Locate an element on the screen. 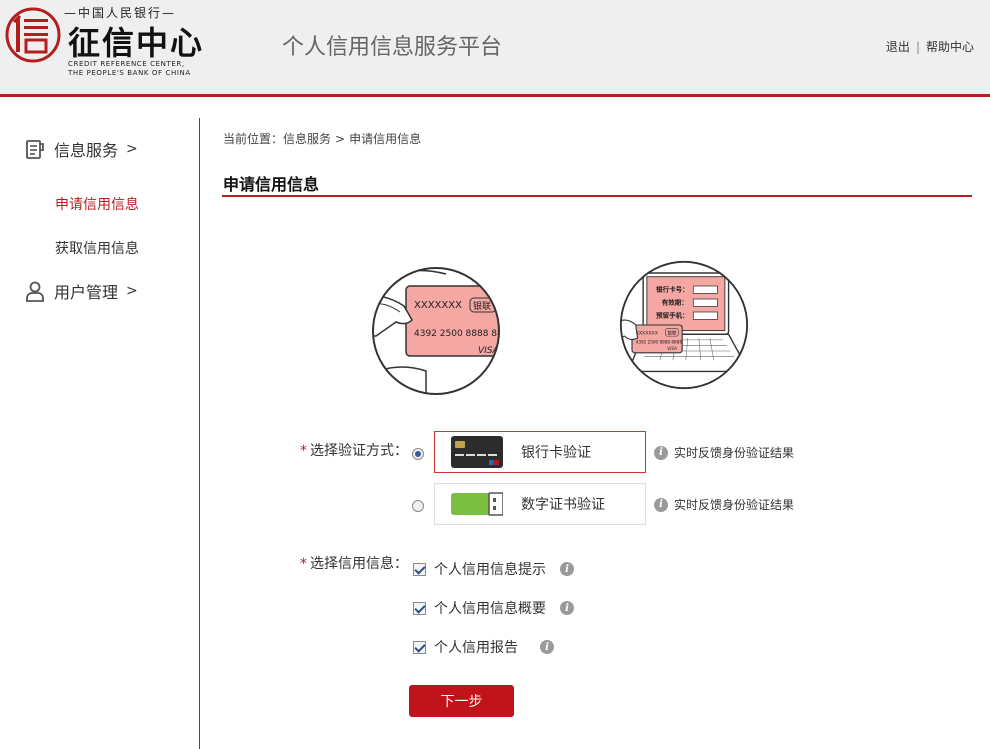 The image size is (990, 749). page-title: 申请信用信息 is located at coordinates (271, 184).